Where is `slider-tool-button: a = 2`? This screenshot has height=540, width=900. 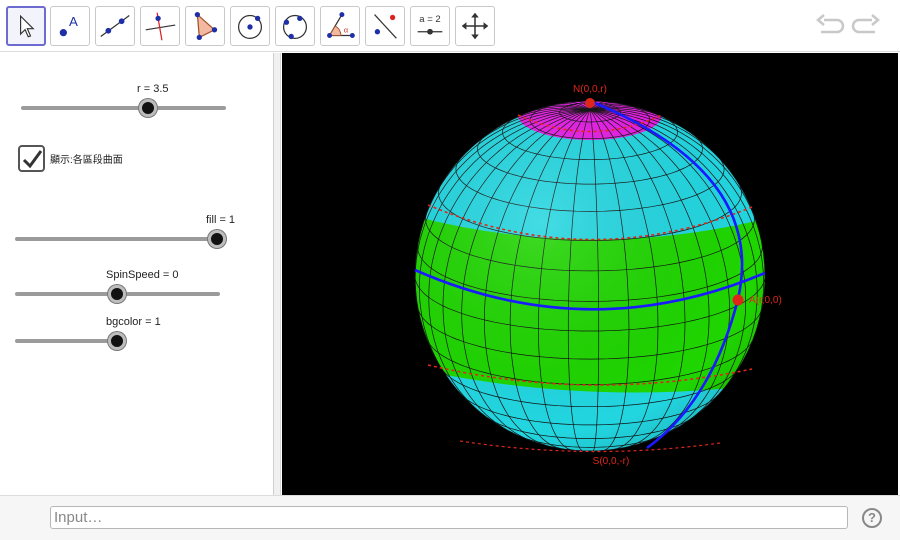 slider-tool-button: a = 2 is located at coordinates (430, 26).